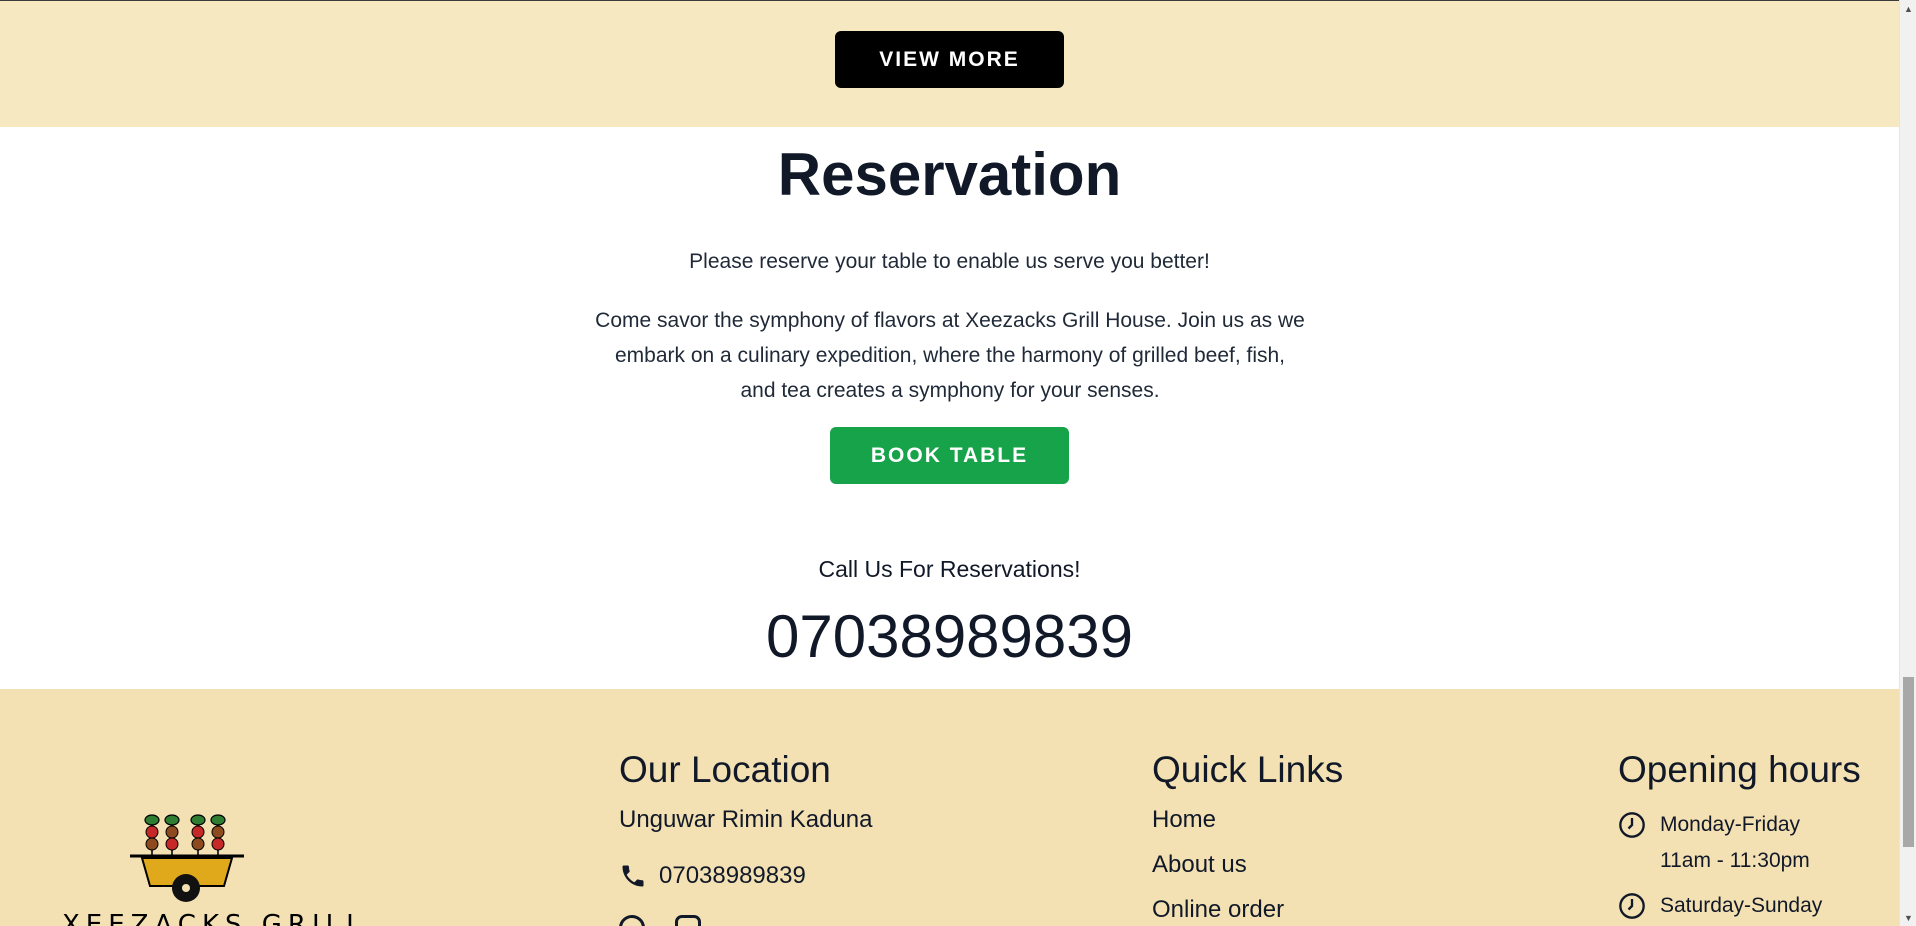  What do you see at coordinates (1907, 463) in the screenshot?
I see `vertical-scrollbar: ▲ ▼` at bounding box center [1907, 463].